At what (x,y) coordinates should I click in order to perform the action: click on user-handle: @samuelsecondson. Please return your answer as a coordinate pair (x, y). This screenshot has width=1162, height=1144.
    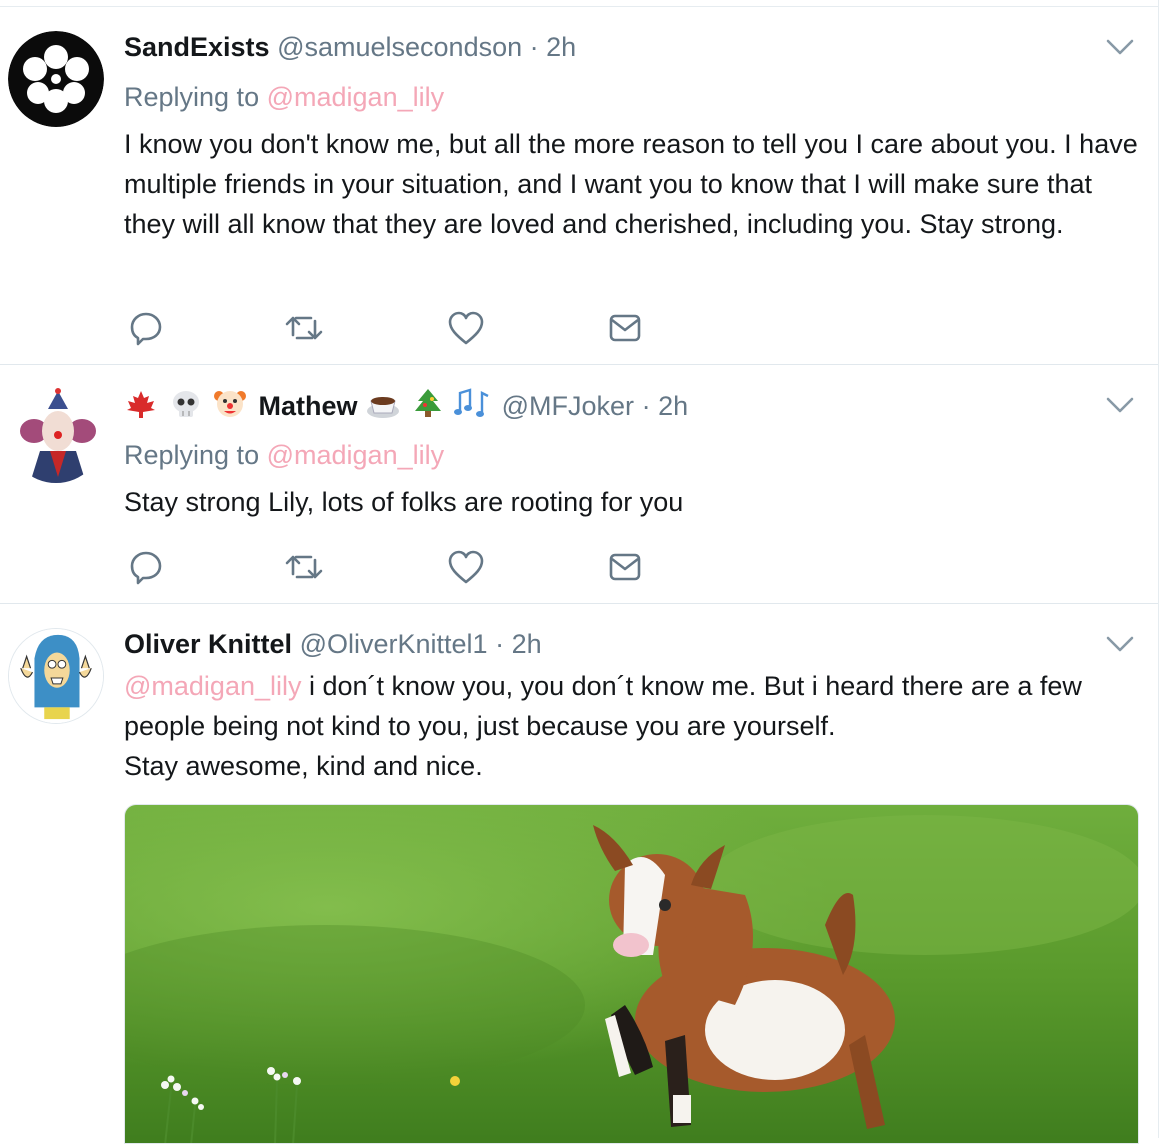
    Looking at the image, I should click on (399, 47).